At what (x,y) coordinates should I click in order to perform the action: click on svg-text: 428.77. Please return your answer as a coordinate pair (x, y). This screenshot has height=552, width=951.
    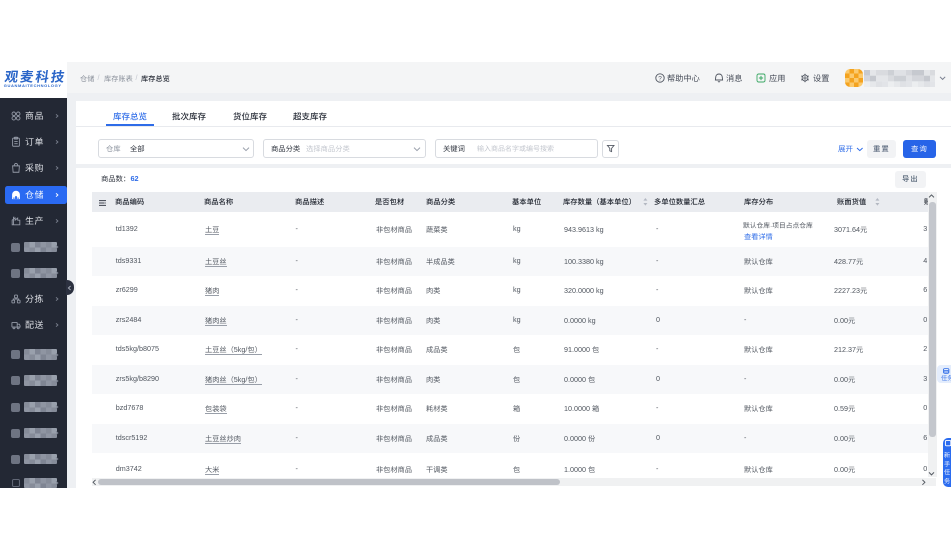
    Looking at the image, I should click on (845, 261).